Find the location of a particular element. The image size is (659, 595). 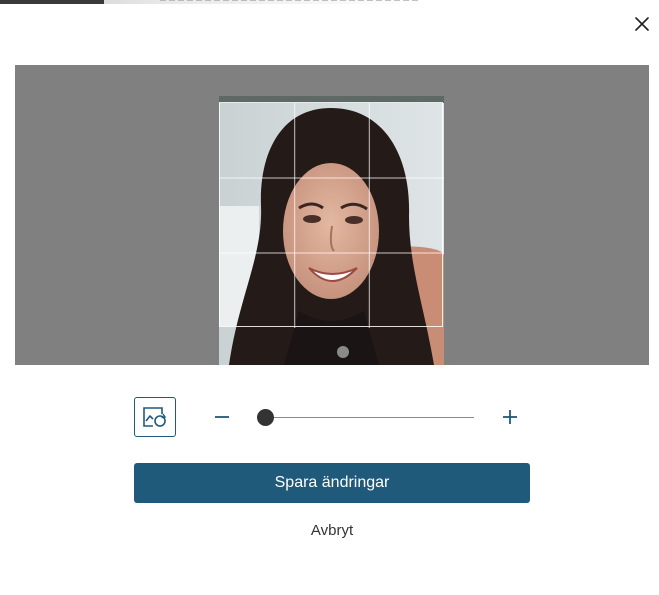

zoom-out-button is located at coordinates (222, 417).